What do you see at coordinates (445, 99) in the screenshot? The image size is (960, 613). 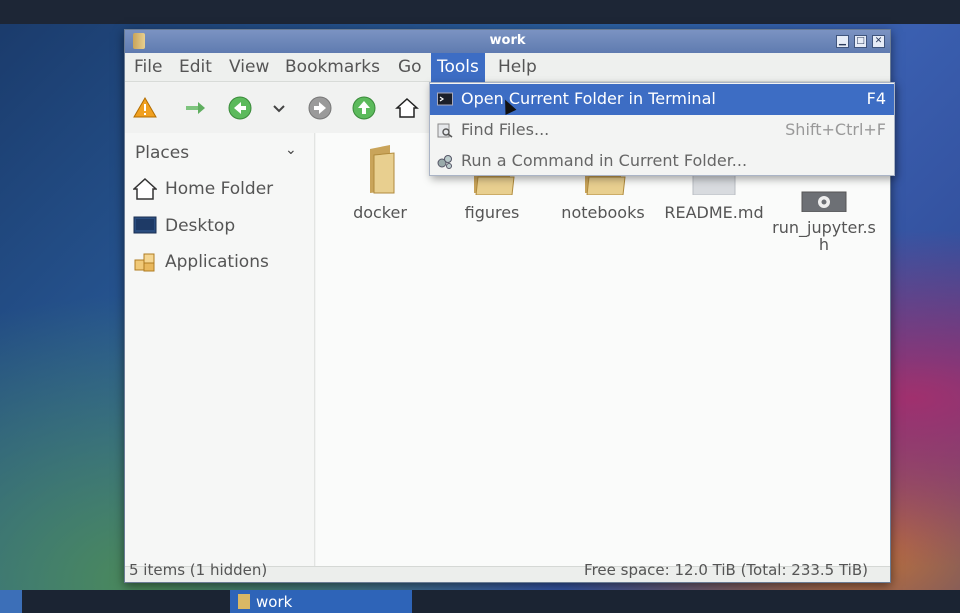 I see `terminal-icon` at bounding box center [445, 99].